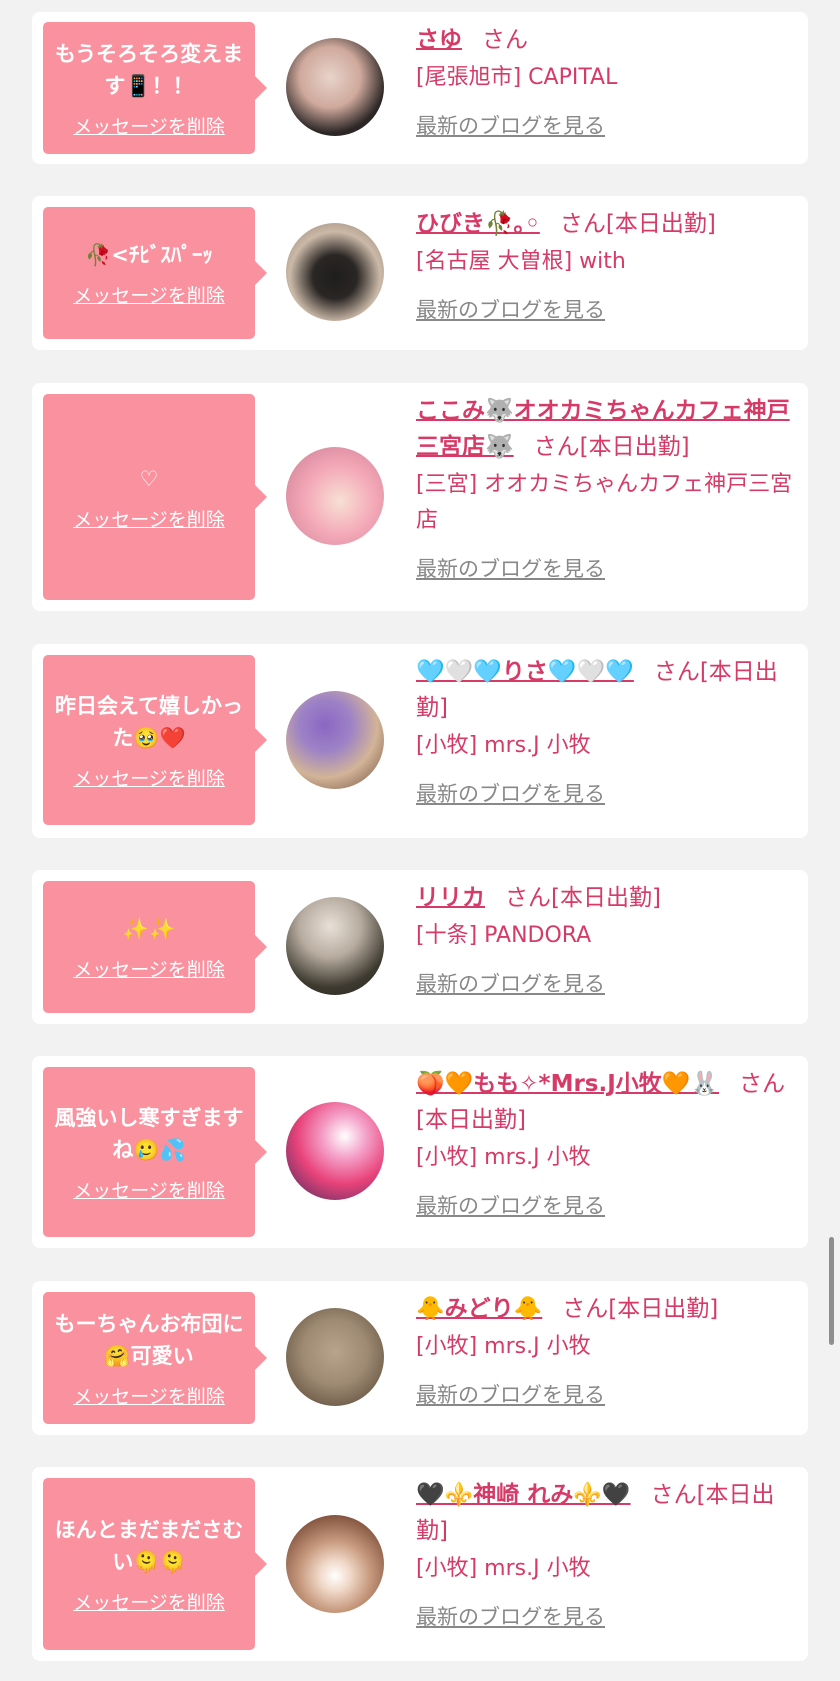  I want to click on cast-name-link: 🖤⚜️神崎 れみ⚜️🖤, so click(523, 1495).